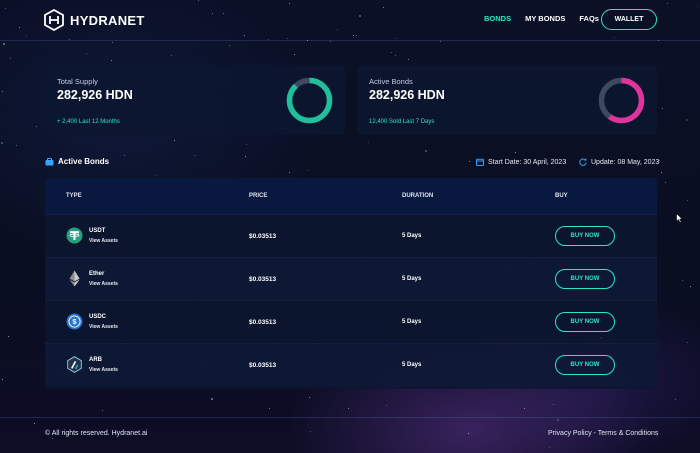 The image size is (700, 453). What do you see at coordinates (98, 317) in the screenshot?
I see `coin-name: USDC` at bounding box center [98, 317].